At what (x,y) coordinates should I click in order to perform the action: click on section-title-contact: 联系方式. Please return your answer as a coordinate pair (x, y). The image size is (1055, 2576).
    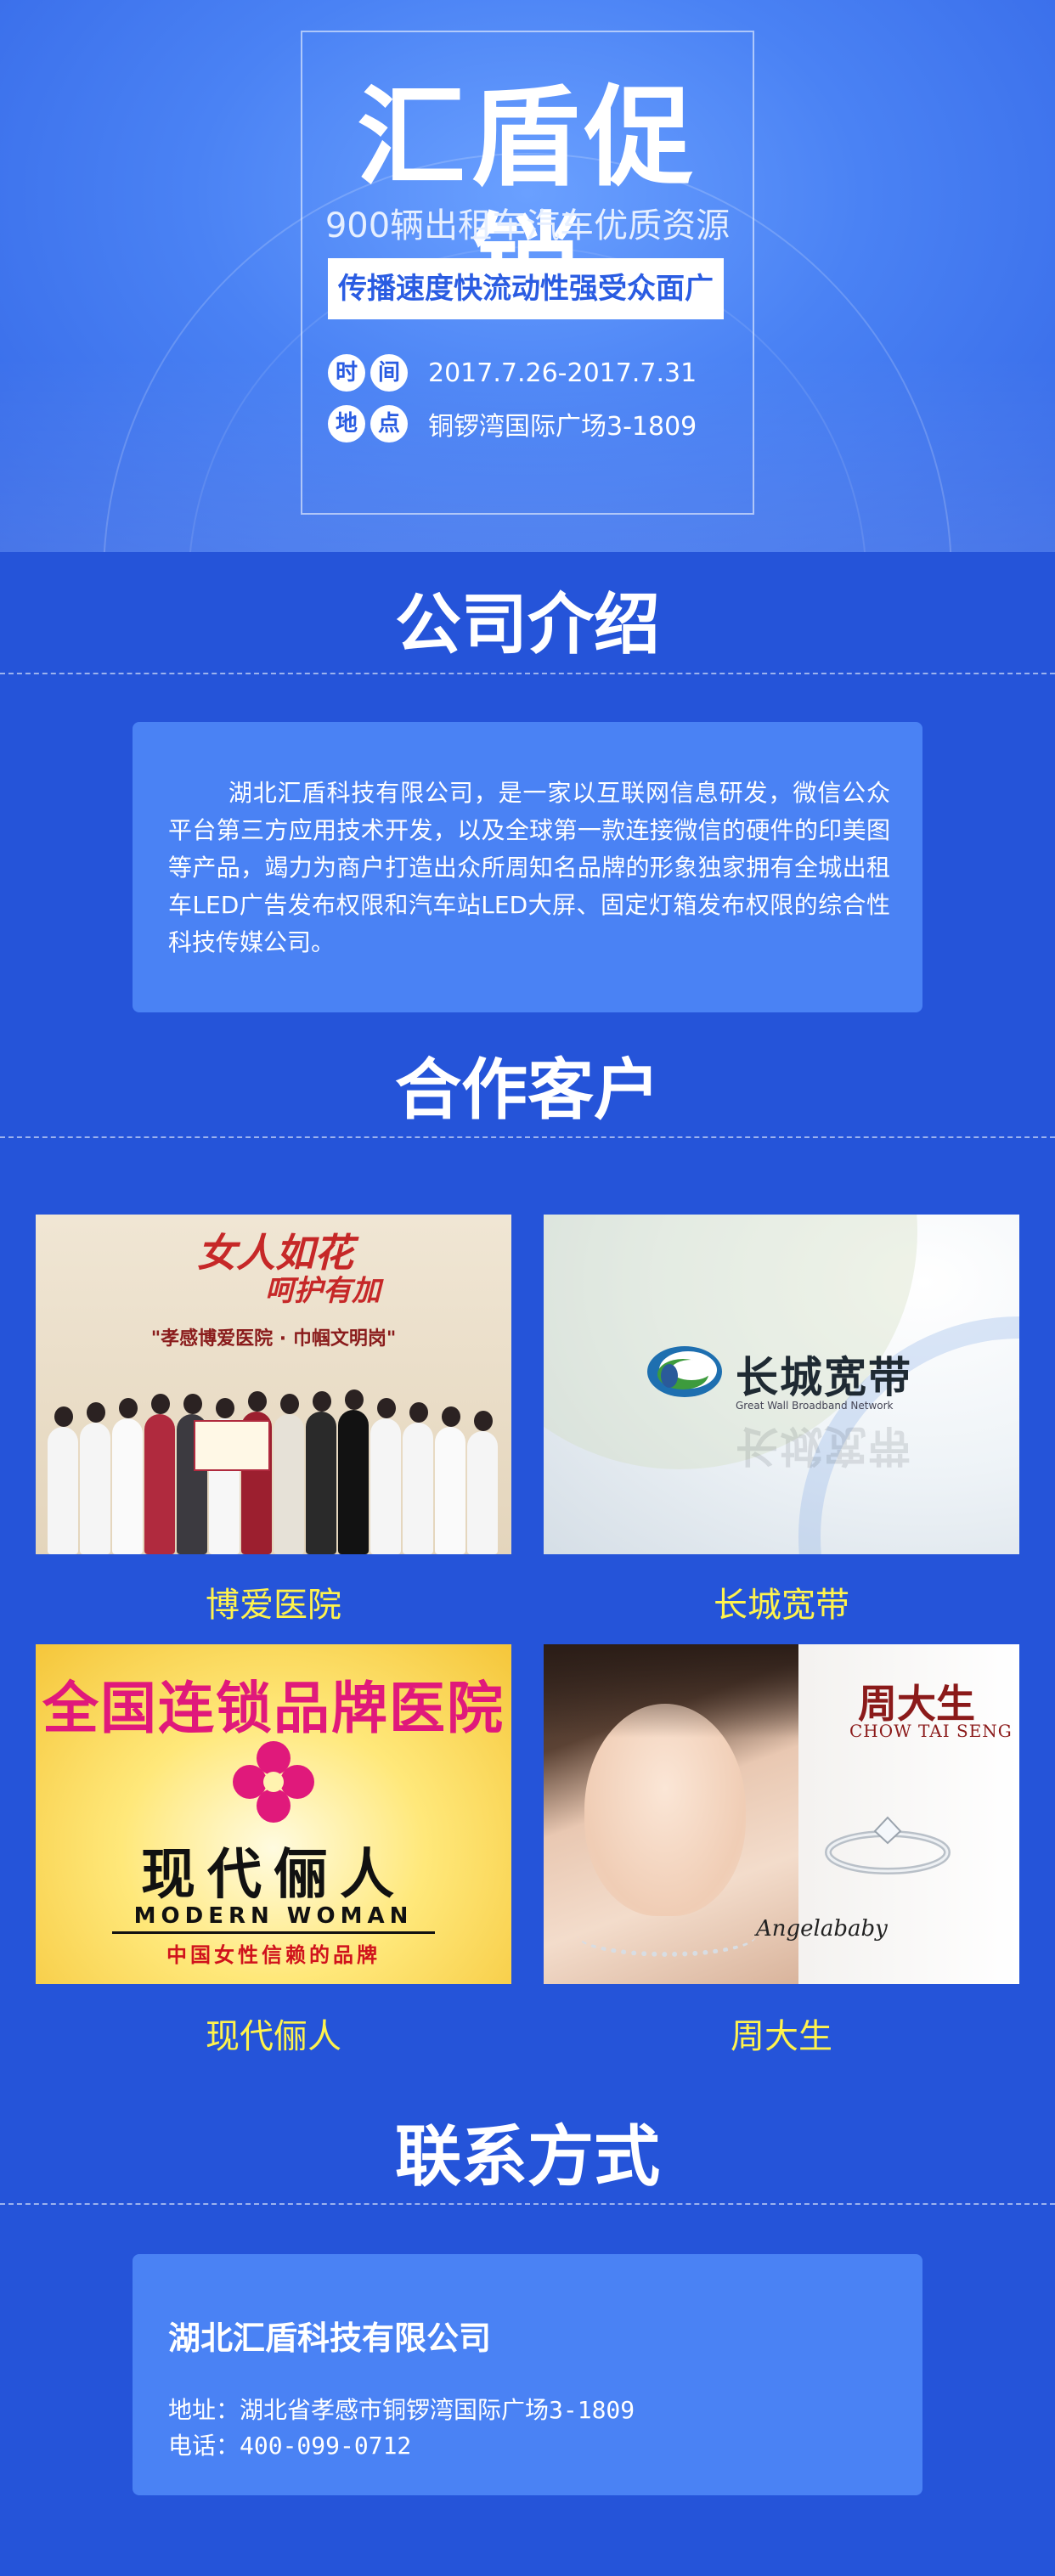
    Looking at the image, I should click on (527, 2157).